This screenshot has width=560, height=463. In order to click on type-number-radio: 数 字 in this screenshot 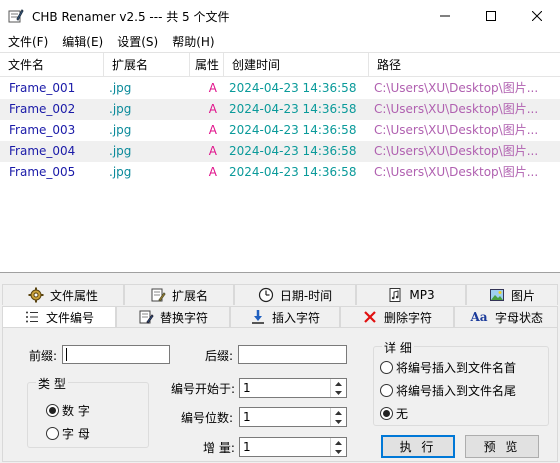, I will do `click(68, 410)`.